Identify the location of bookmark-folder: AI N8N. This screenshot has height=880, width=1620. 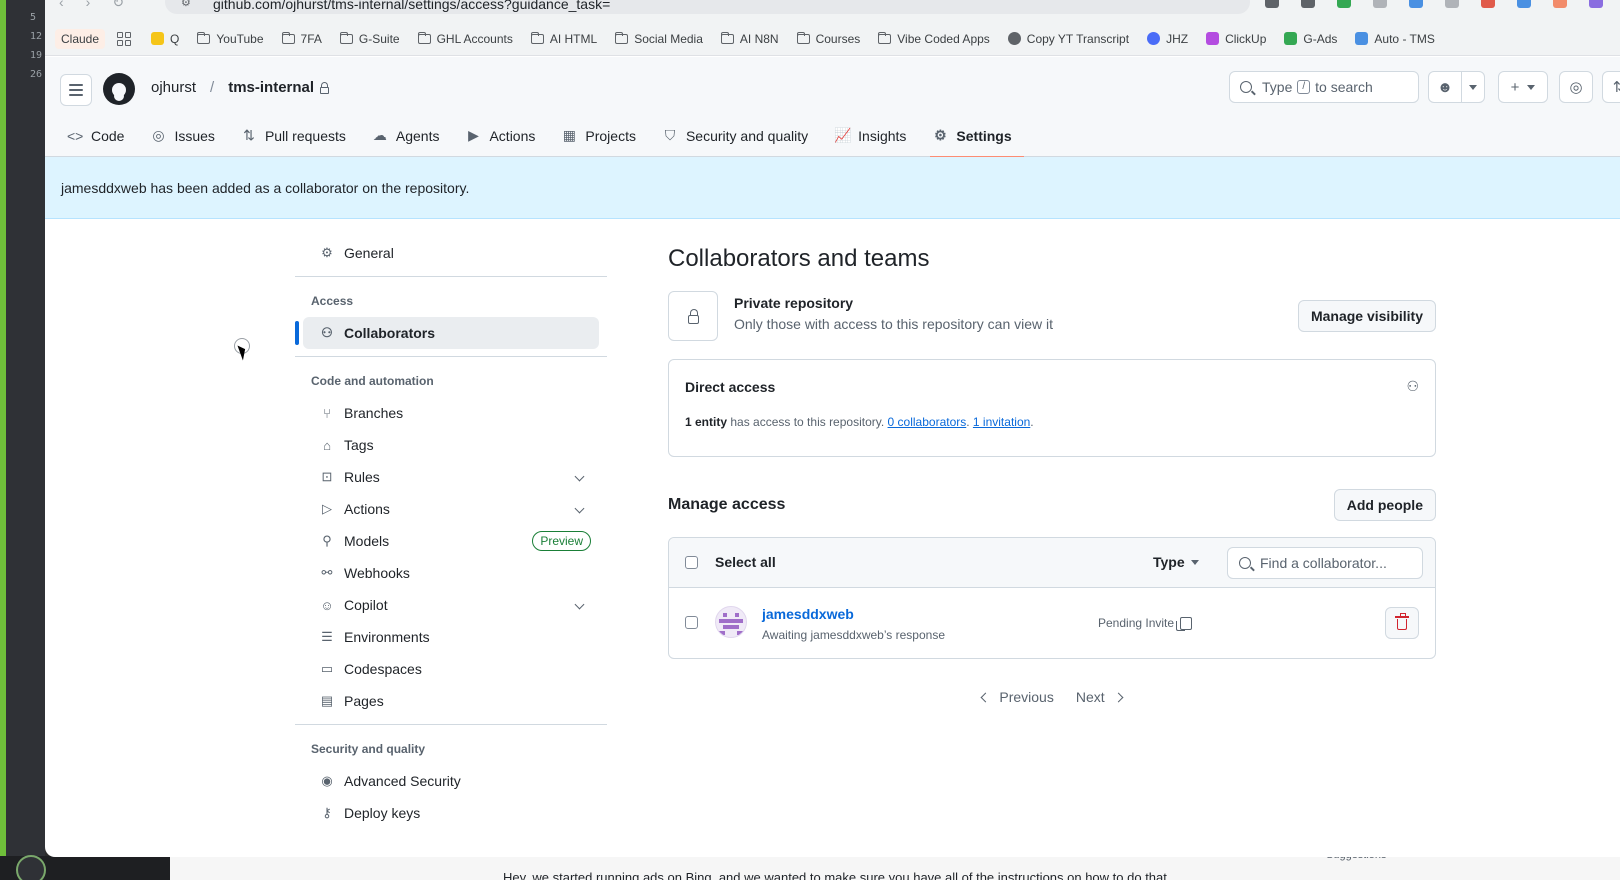
(749, 38).